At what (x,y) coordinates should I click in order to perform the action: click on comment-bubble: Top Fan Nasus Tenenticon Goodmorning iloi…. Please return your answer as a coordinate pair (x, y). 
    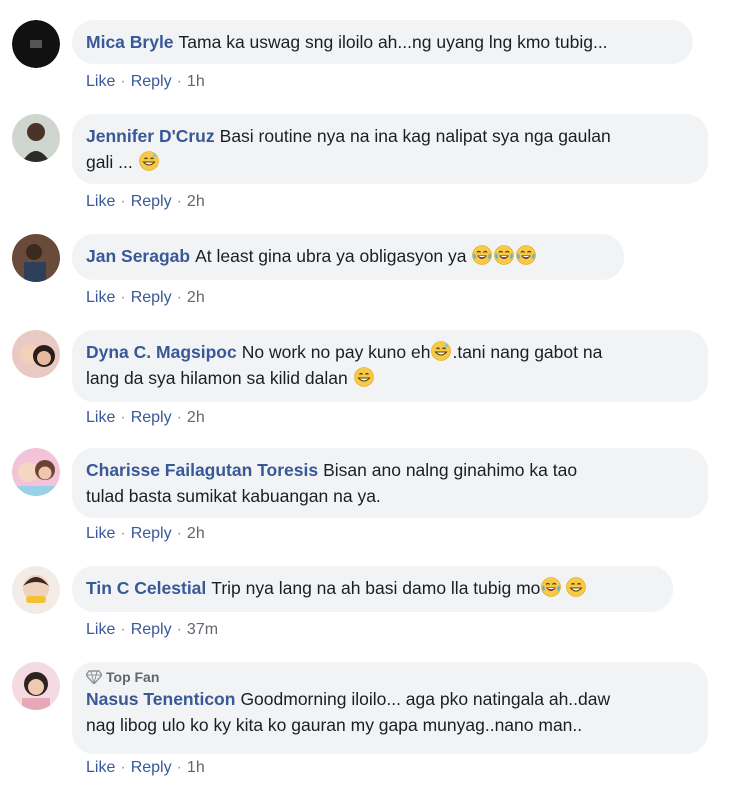
    Looking at the image, I should click on (390, 708).